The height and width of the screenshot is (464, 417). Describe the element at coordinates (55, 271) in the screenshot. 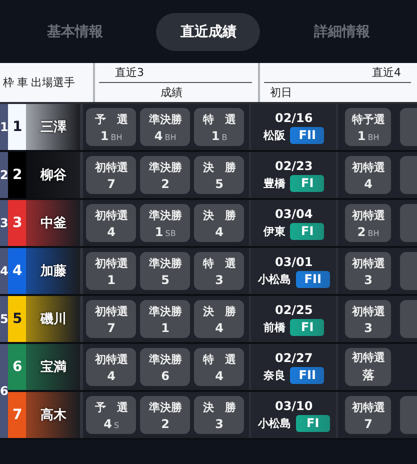

I see `rider-name: 加藤` at that location.